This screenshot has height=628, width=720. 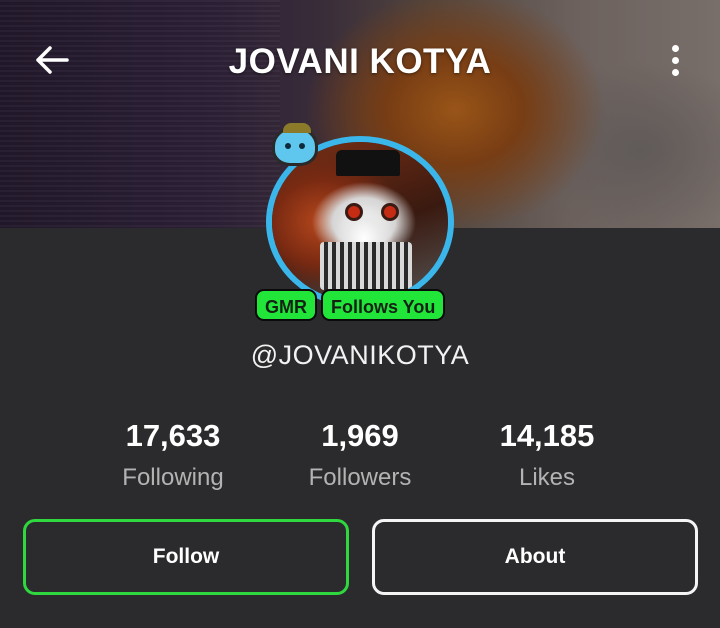 I want to click on stat-likes-label: Likes, so click(x=547, y=477).